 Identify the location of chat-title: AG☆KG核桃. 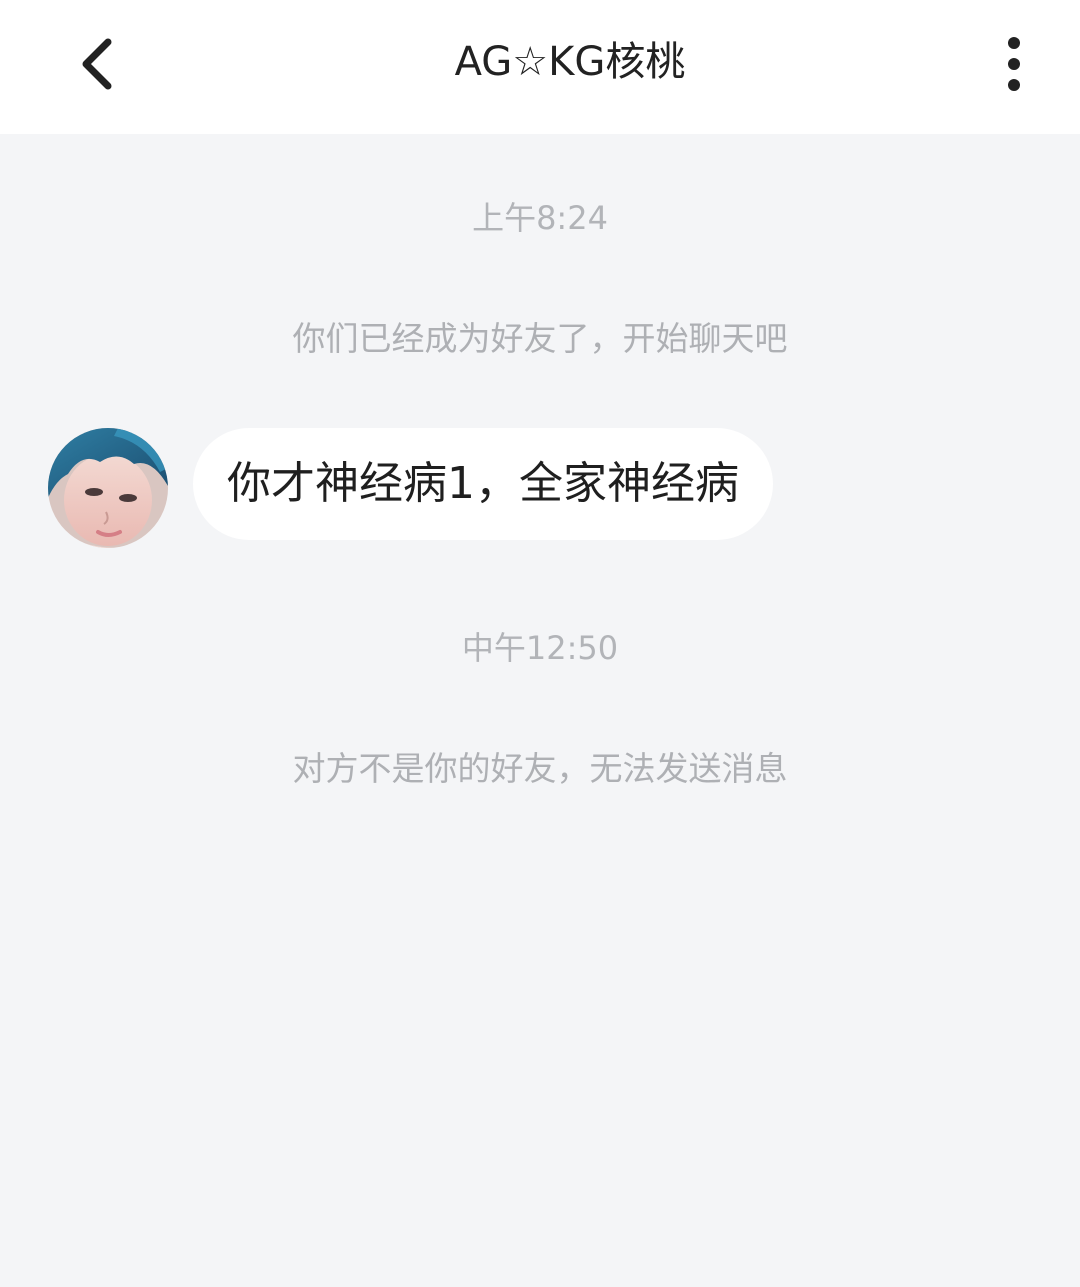
(570, 62).